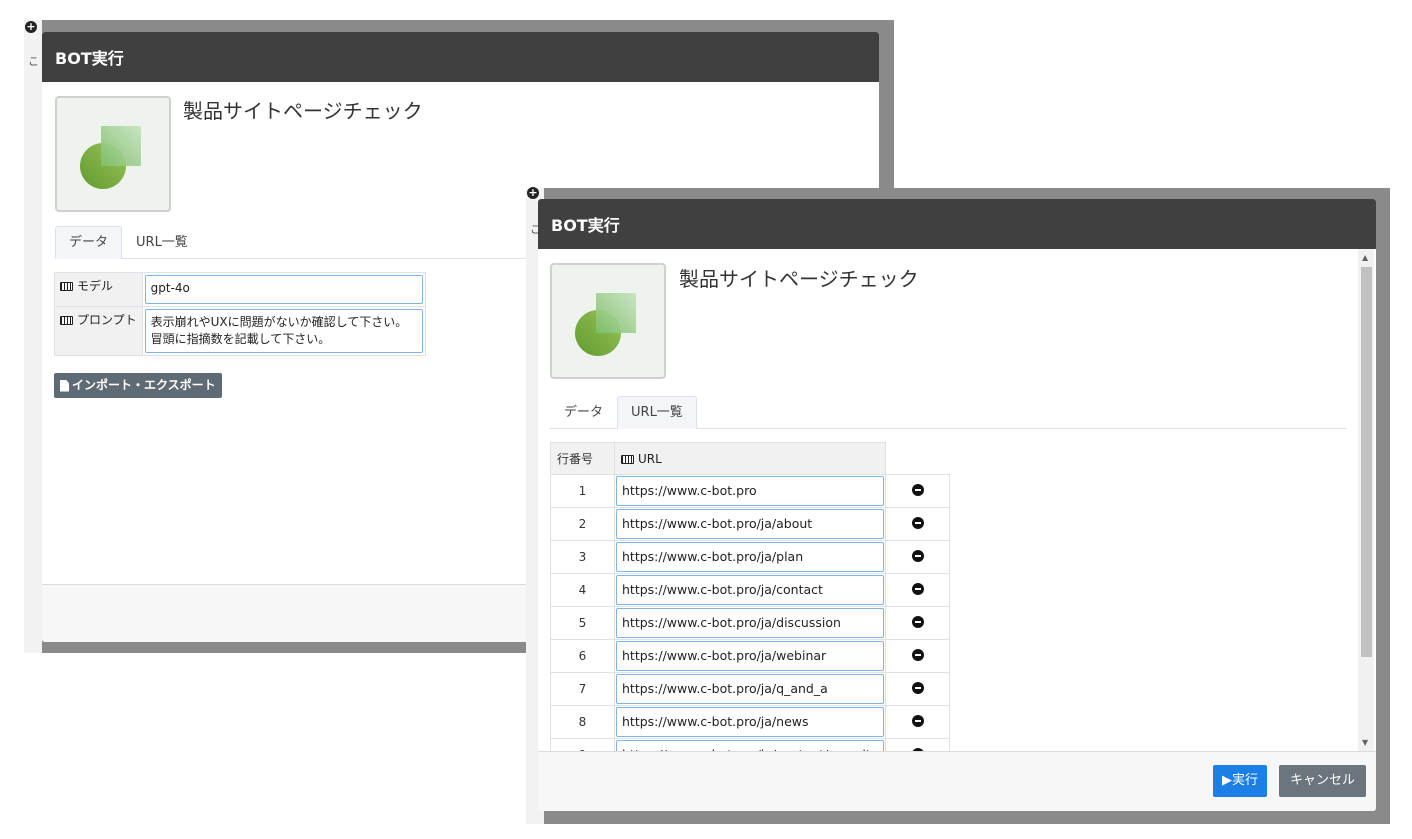 The width and height of the screenshot is (1412, 839). What do you see at coordinates (582, 623) in the screenshot?
I see `row-number: 5` at bounding box center [582, 623].